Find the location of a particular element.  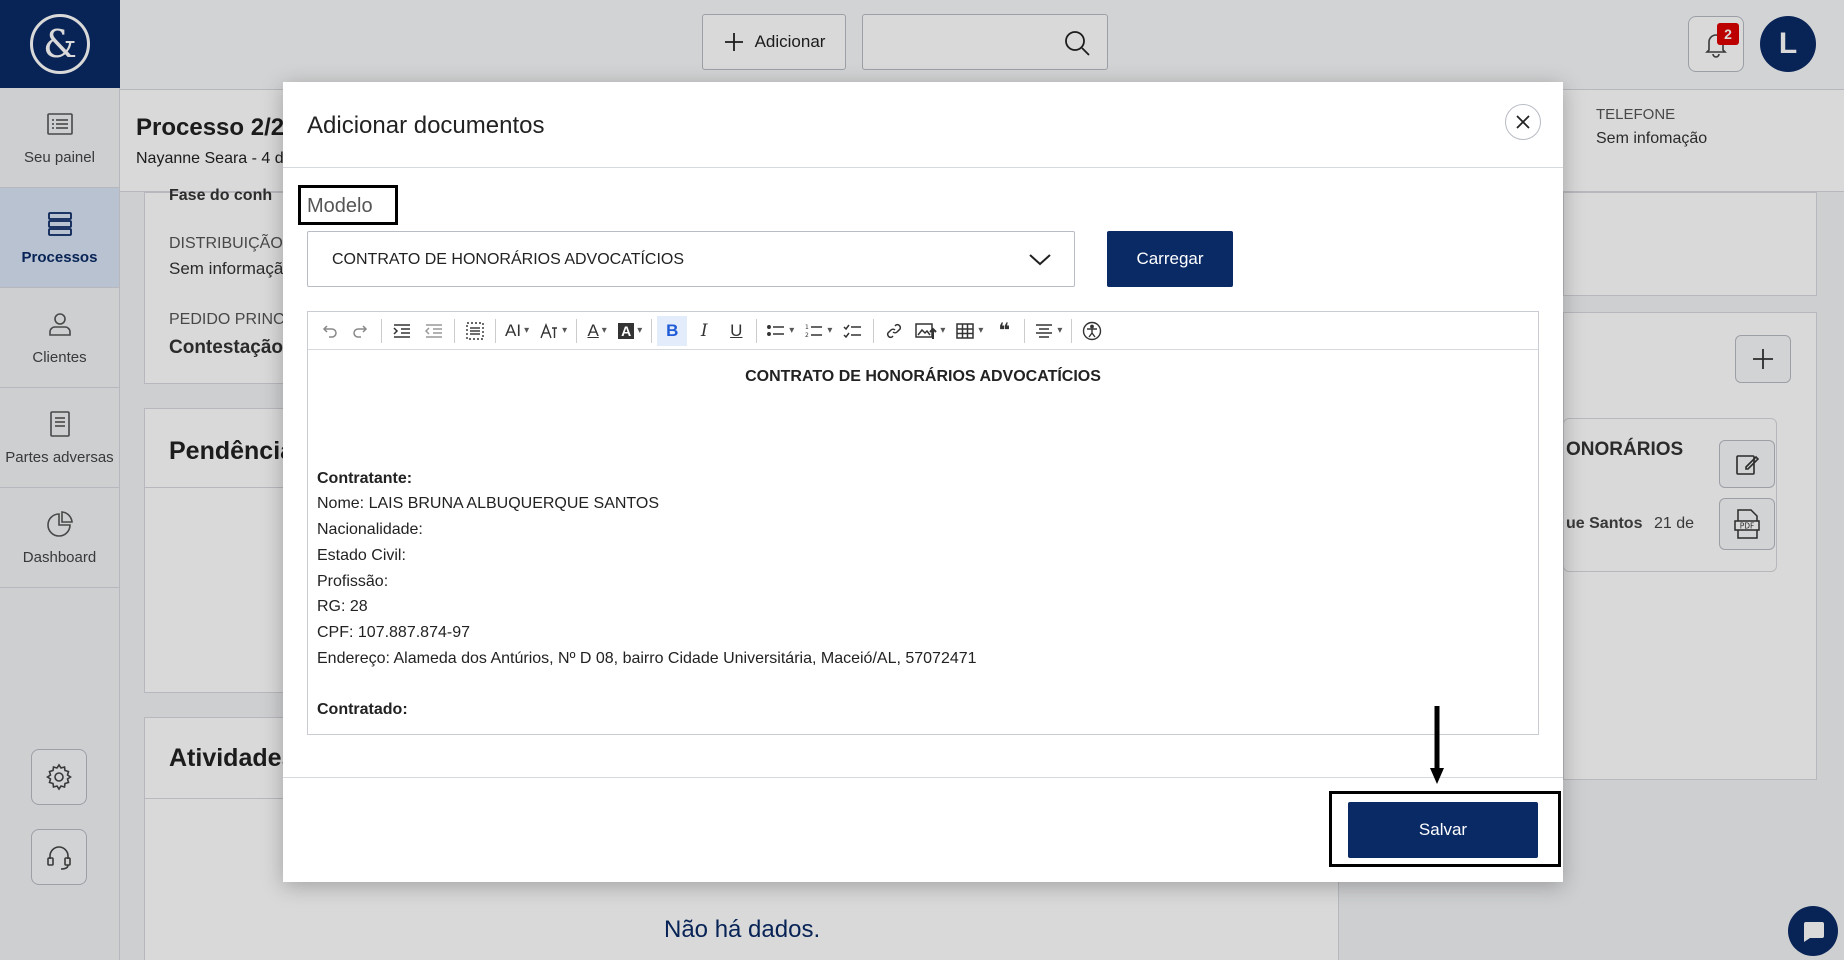

model-label: Modelo is located at coordinates (340, 206).